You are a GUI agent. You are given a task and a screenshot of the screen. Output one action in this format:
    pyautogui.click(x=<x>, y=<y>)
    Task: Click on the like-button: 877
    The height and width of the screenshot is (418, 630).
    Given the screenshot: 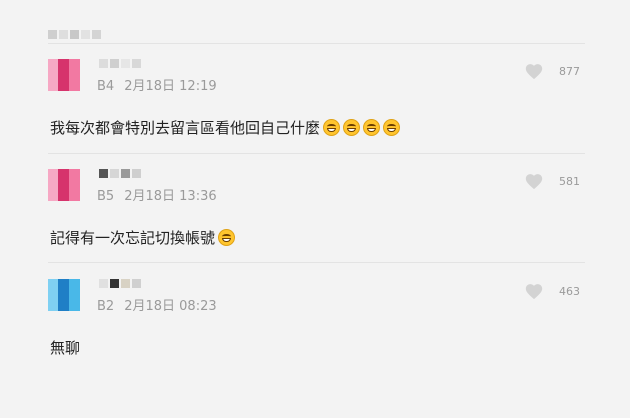 What is the action you would take?
    pyautogui.click(x=552, y=71)
    